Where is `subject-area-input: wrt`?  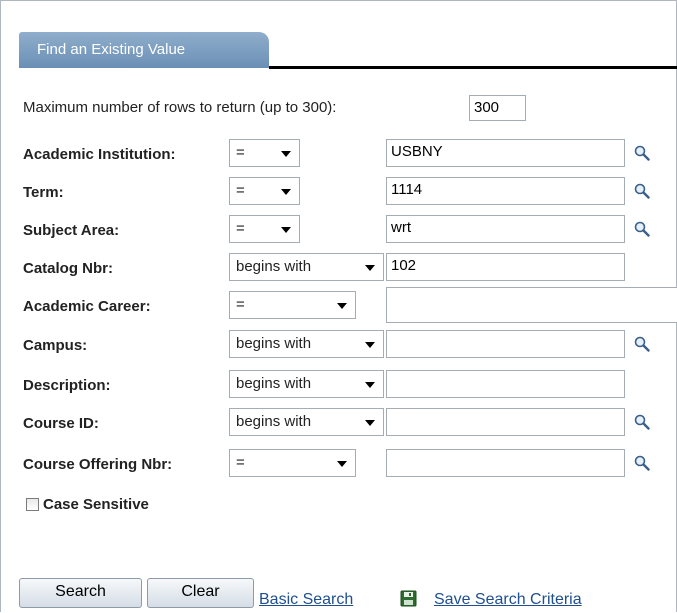
subject-area-input: wrt is located at coordinates (505, 229).